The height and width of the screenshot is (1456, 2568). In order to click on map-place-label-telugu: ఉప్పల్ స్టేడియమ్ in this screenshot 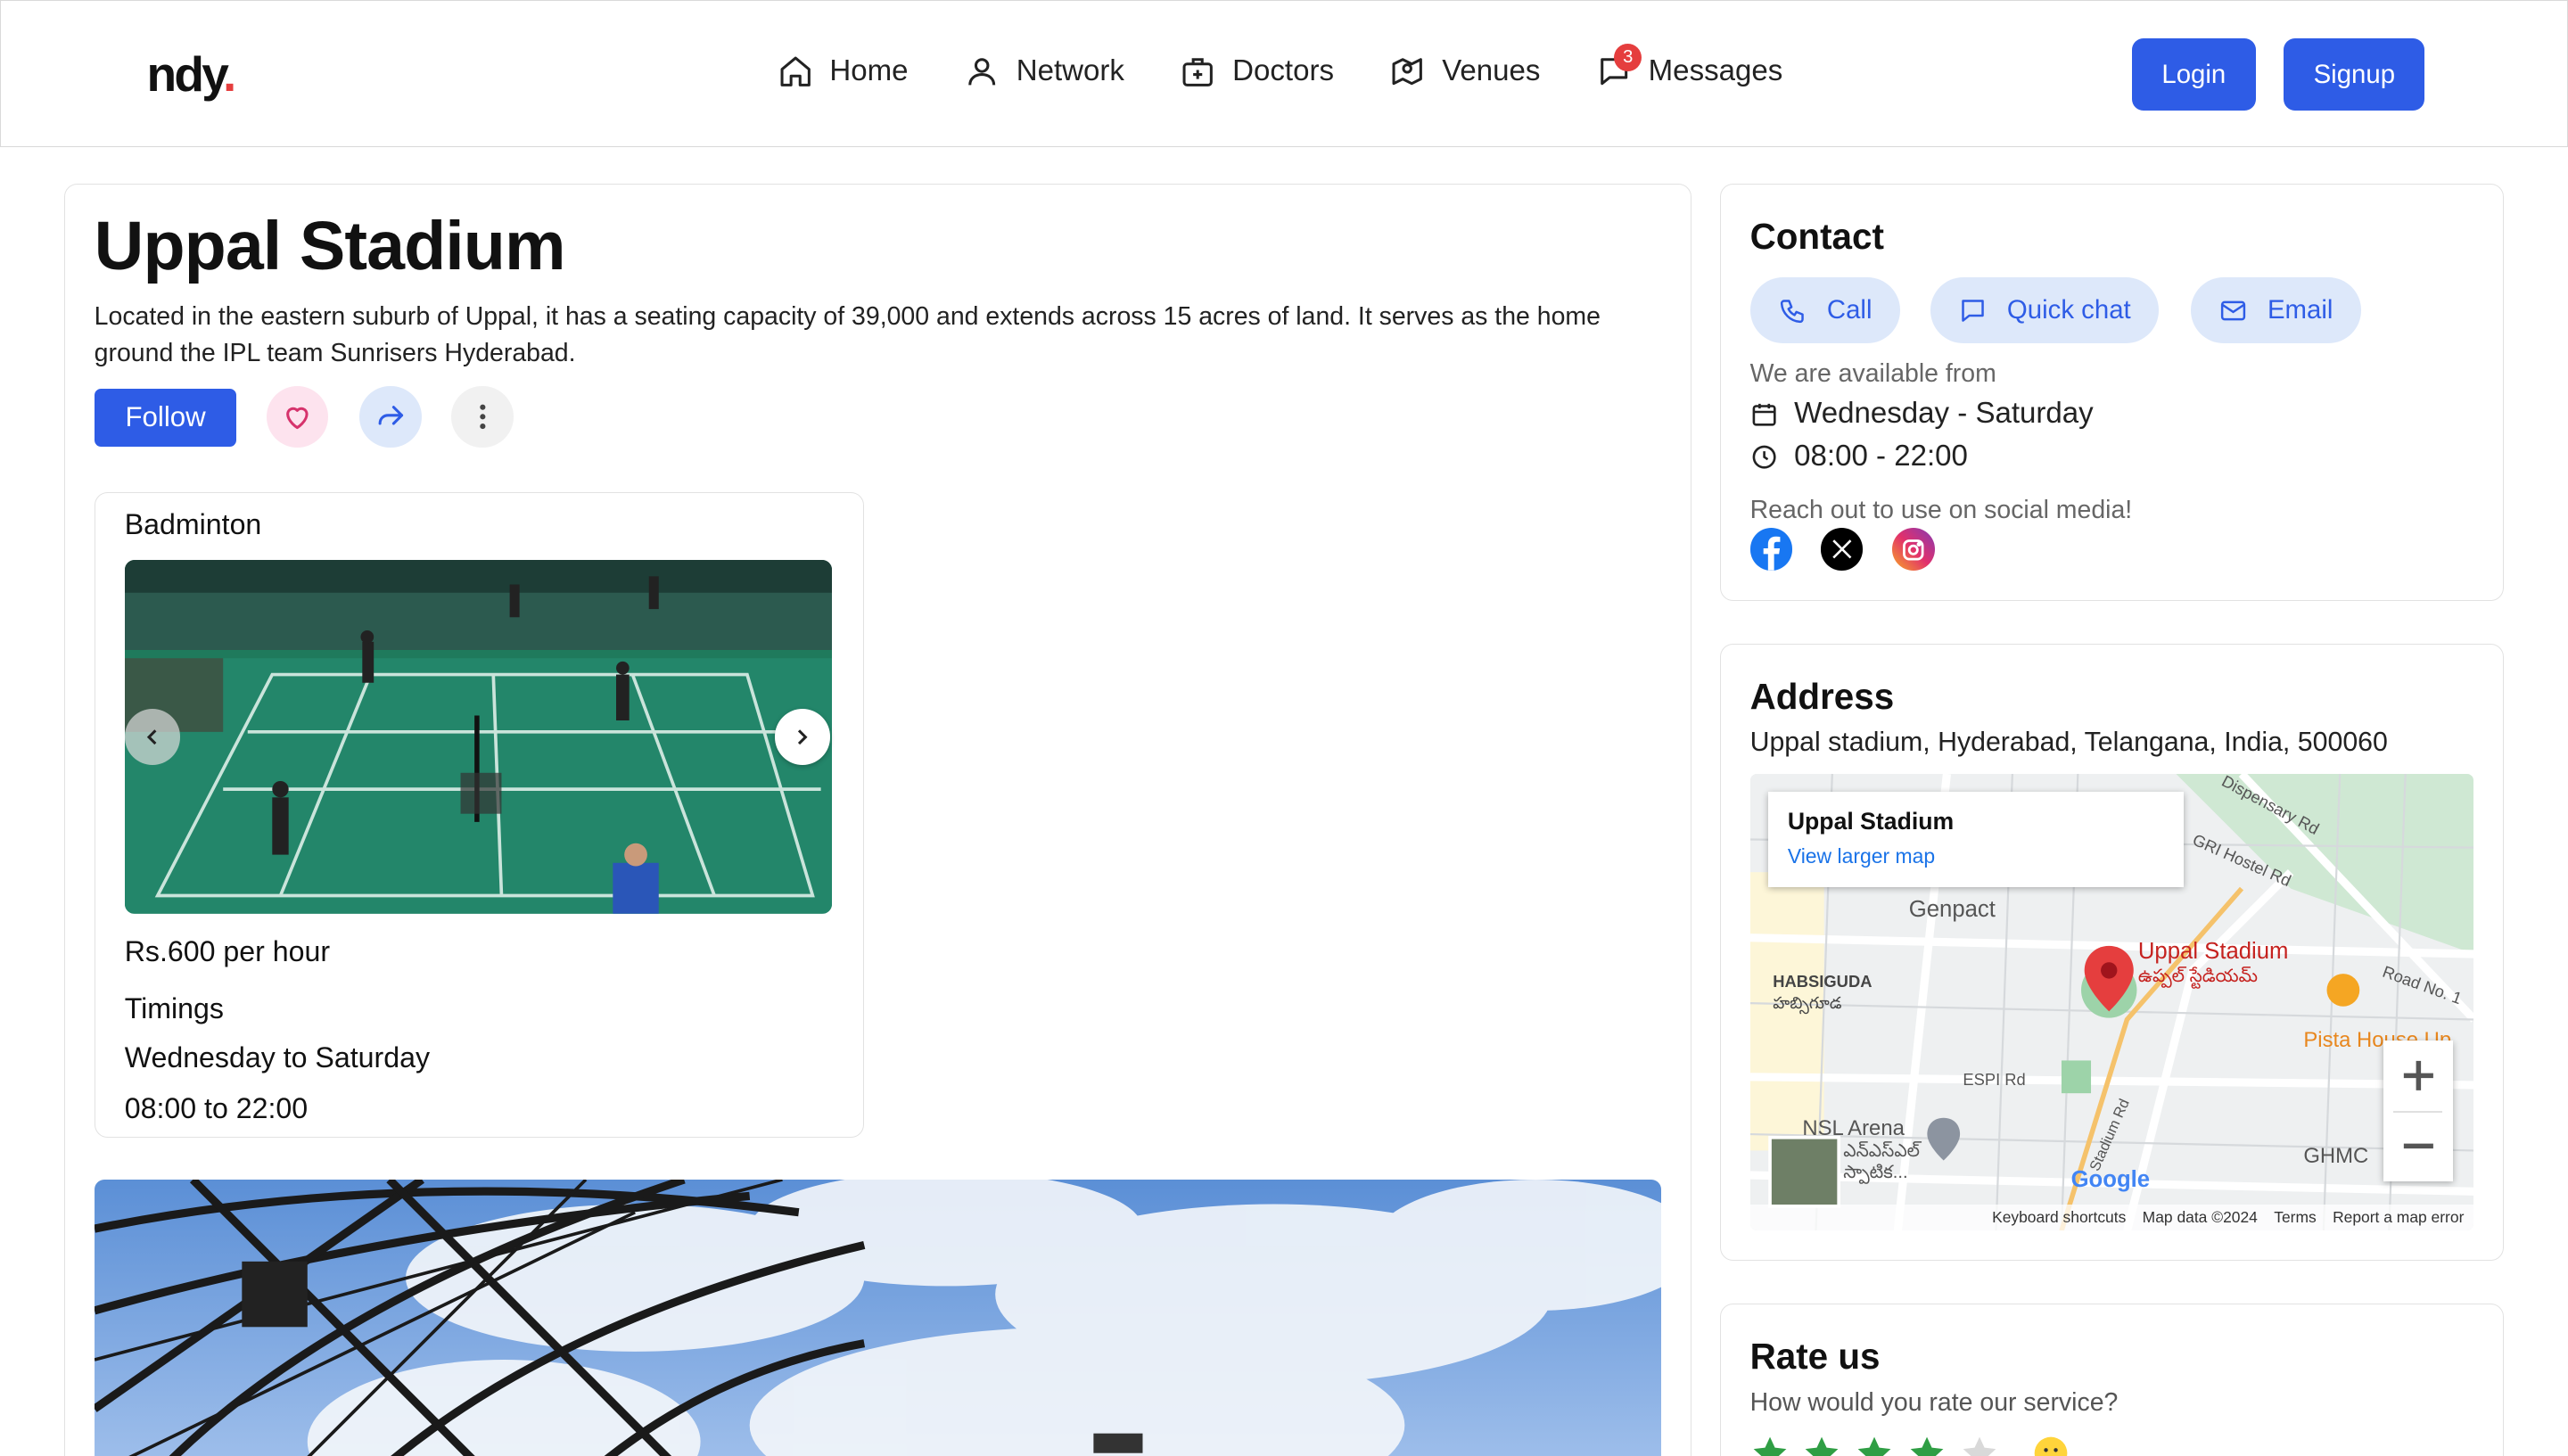, I will do `click(2197, 976)`.